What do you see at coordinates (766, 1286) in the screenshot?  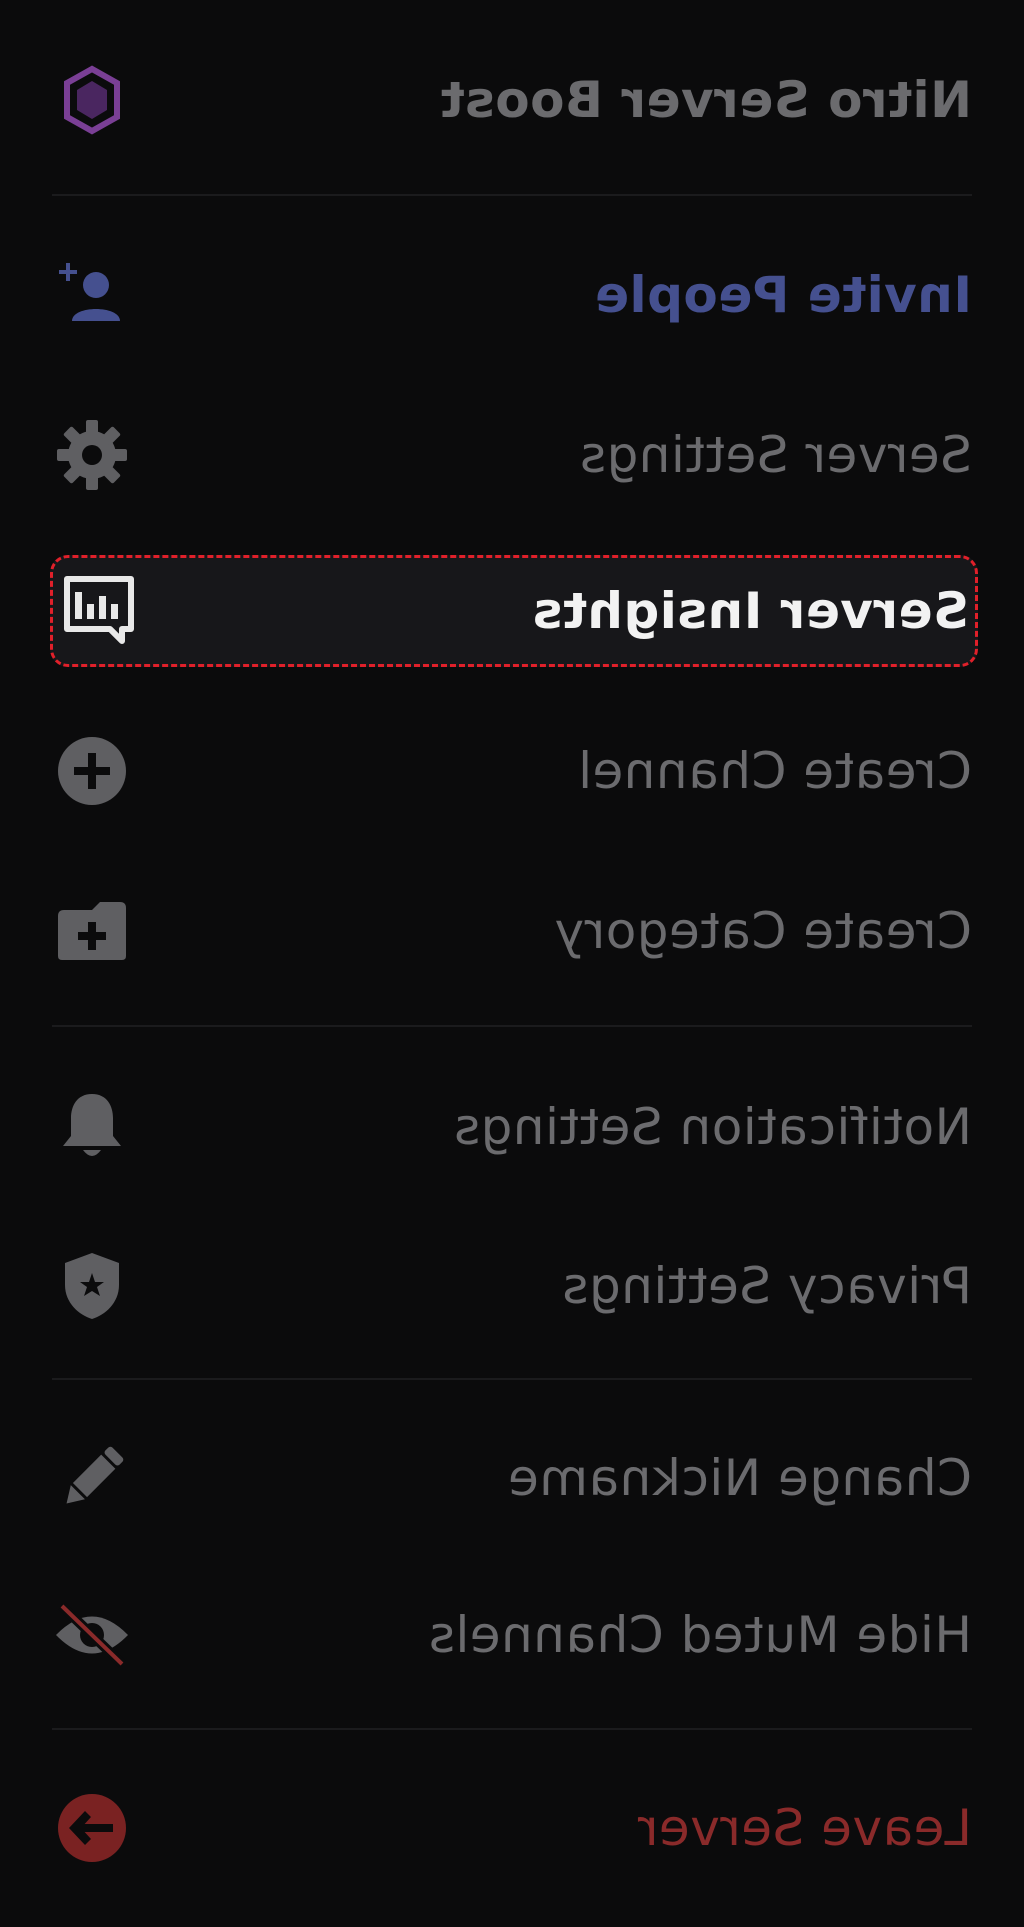 I see `menu-item-label: Privacy Settings` at bounding box center [766, 1286].